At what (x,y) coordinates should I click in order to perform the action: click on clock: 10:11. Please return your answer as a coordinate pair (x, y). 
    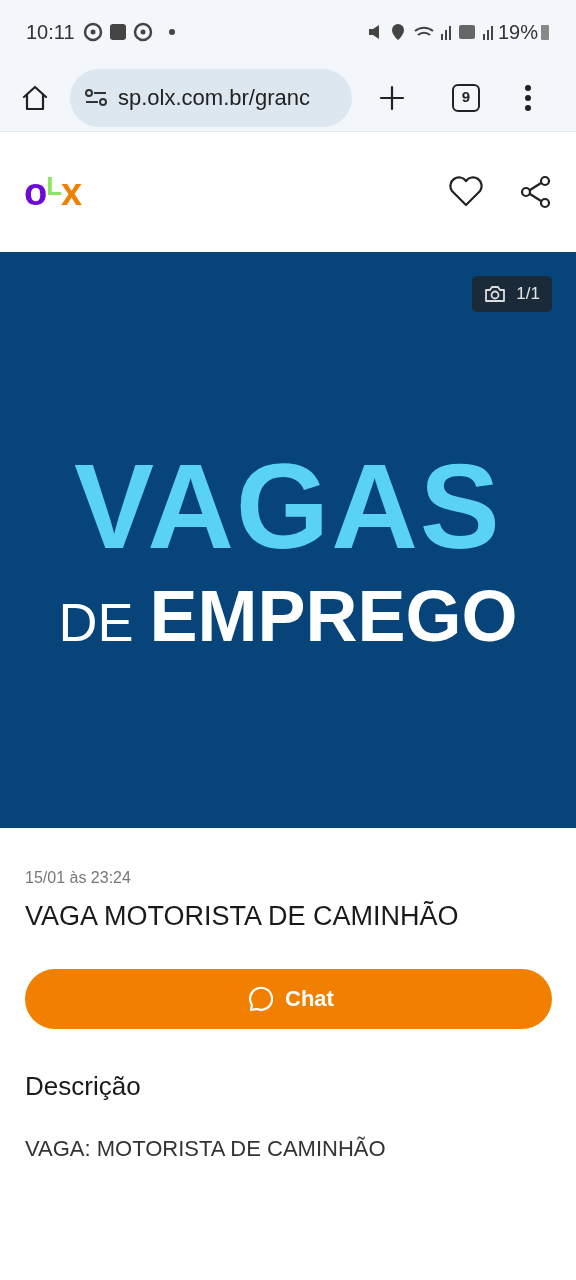
    Looking at the image, I should click on (50, 32).